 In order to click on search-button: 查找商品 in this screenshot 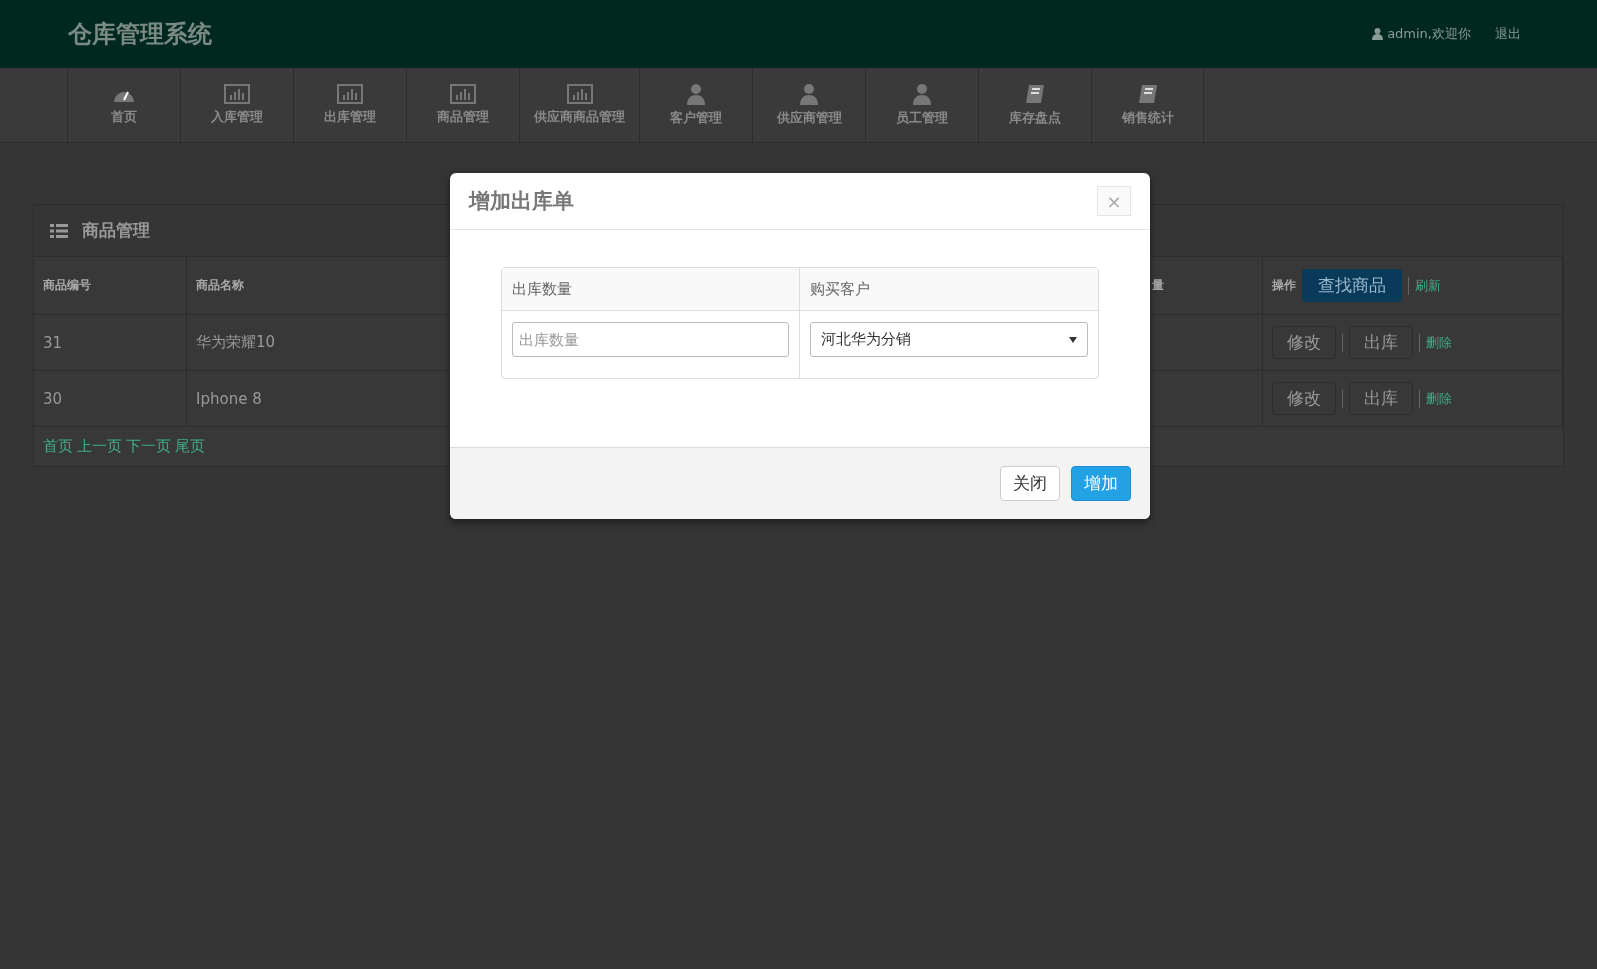, I will do `click(1352, 285)`.